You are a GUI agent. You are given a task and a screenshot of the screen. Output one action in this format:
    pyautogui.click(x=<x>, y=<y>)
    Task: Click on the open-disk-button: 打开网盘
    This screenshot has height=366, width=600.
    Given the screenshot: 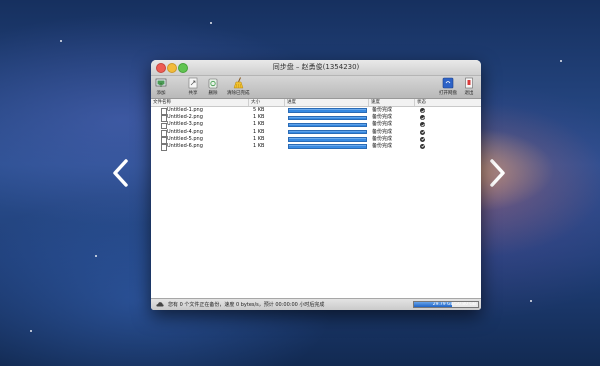 What is the action you would take?
    pyautogui.click(x=448, y=86)
    